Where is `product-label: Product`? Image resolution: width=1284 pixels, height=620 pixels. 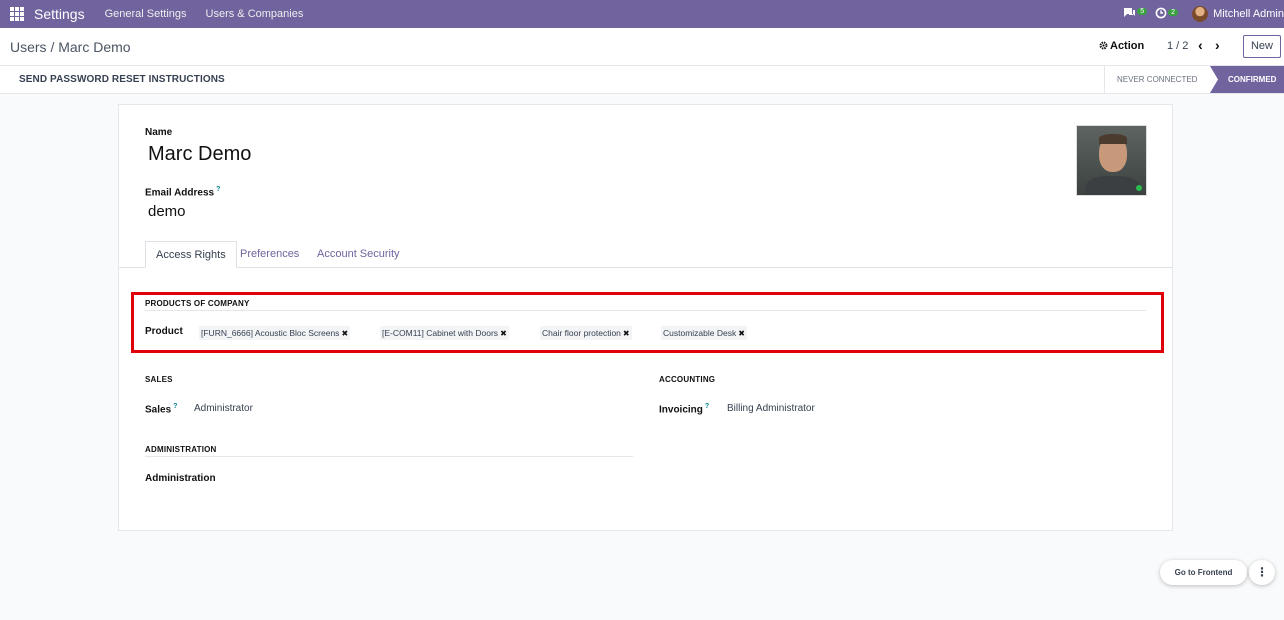 product-label: Product is located at coordinates (164, 331).